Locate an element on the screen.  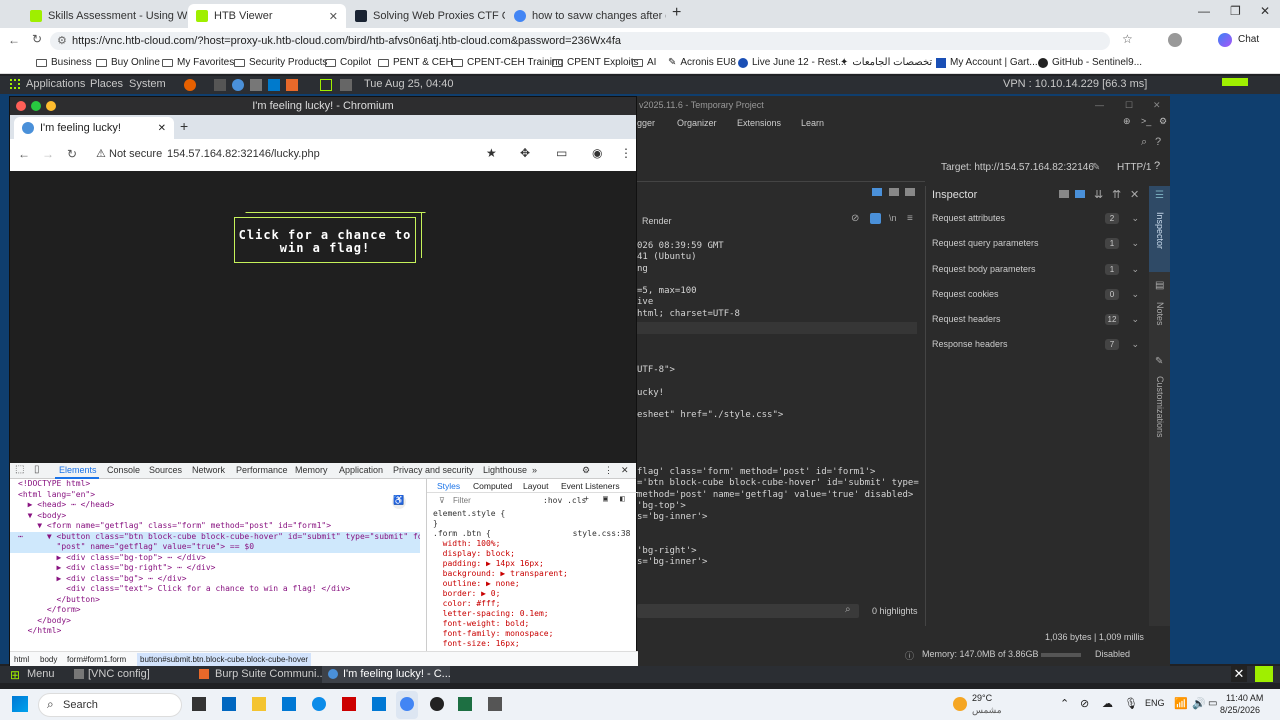
style-line: font-size: 16px; is located at coordinates (535, 644).